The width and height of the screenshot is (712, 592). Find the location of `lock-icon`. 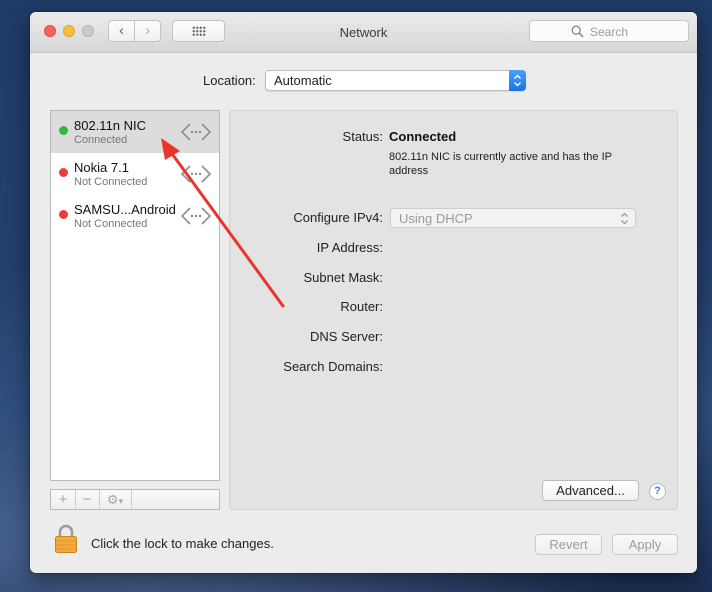

lock-icon is located at coordinates (66, 539).